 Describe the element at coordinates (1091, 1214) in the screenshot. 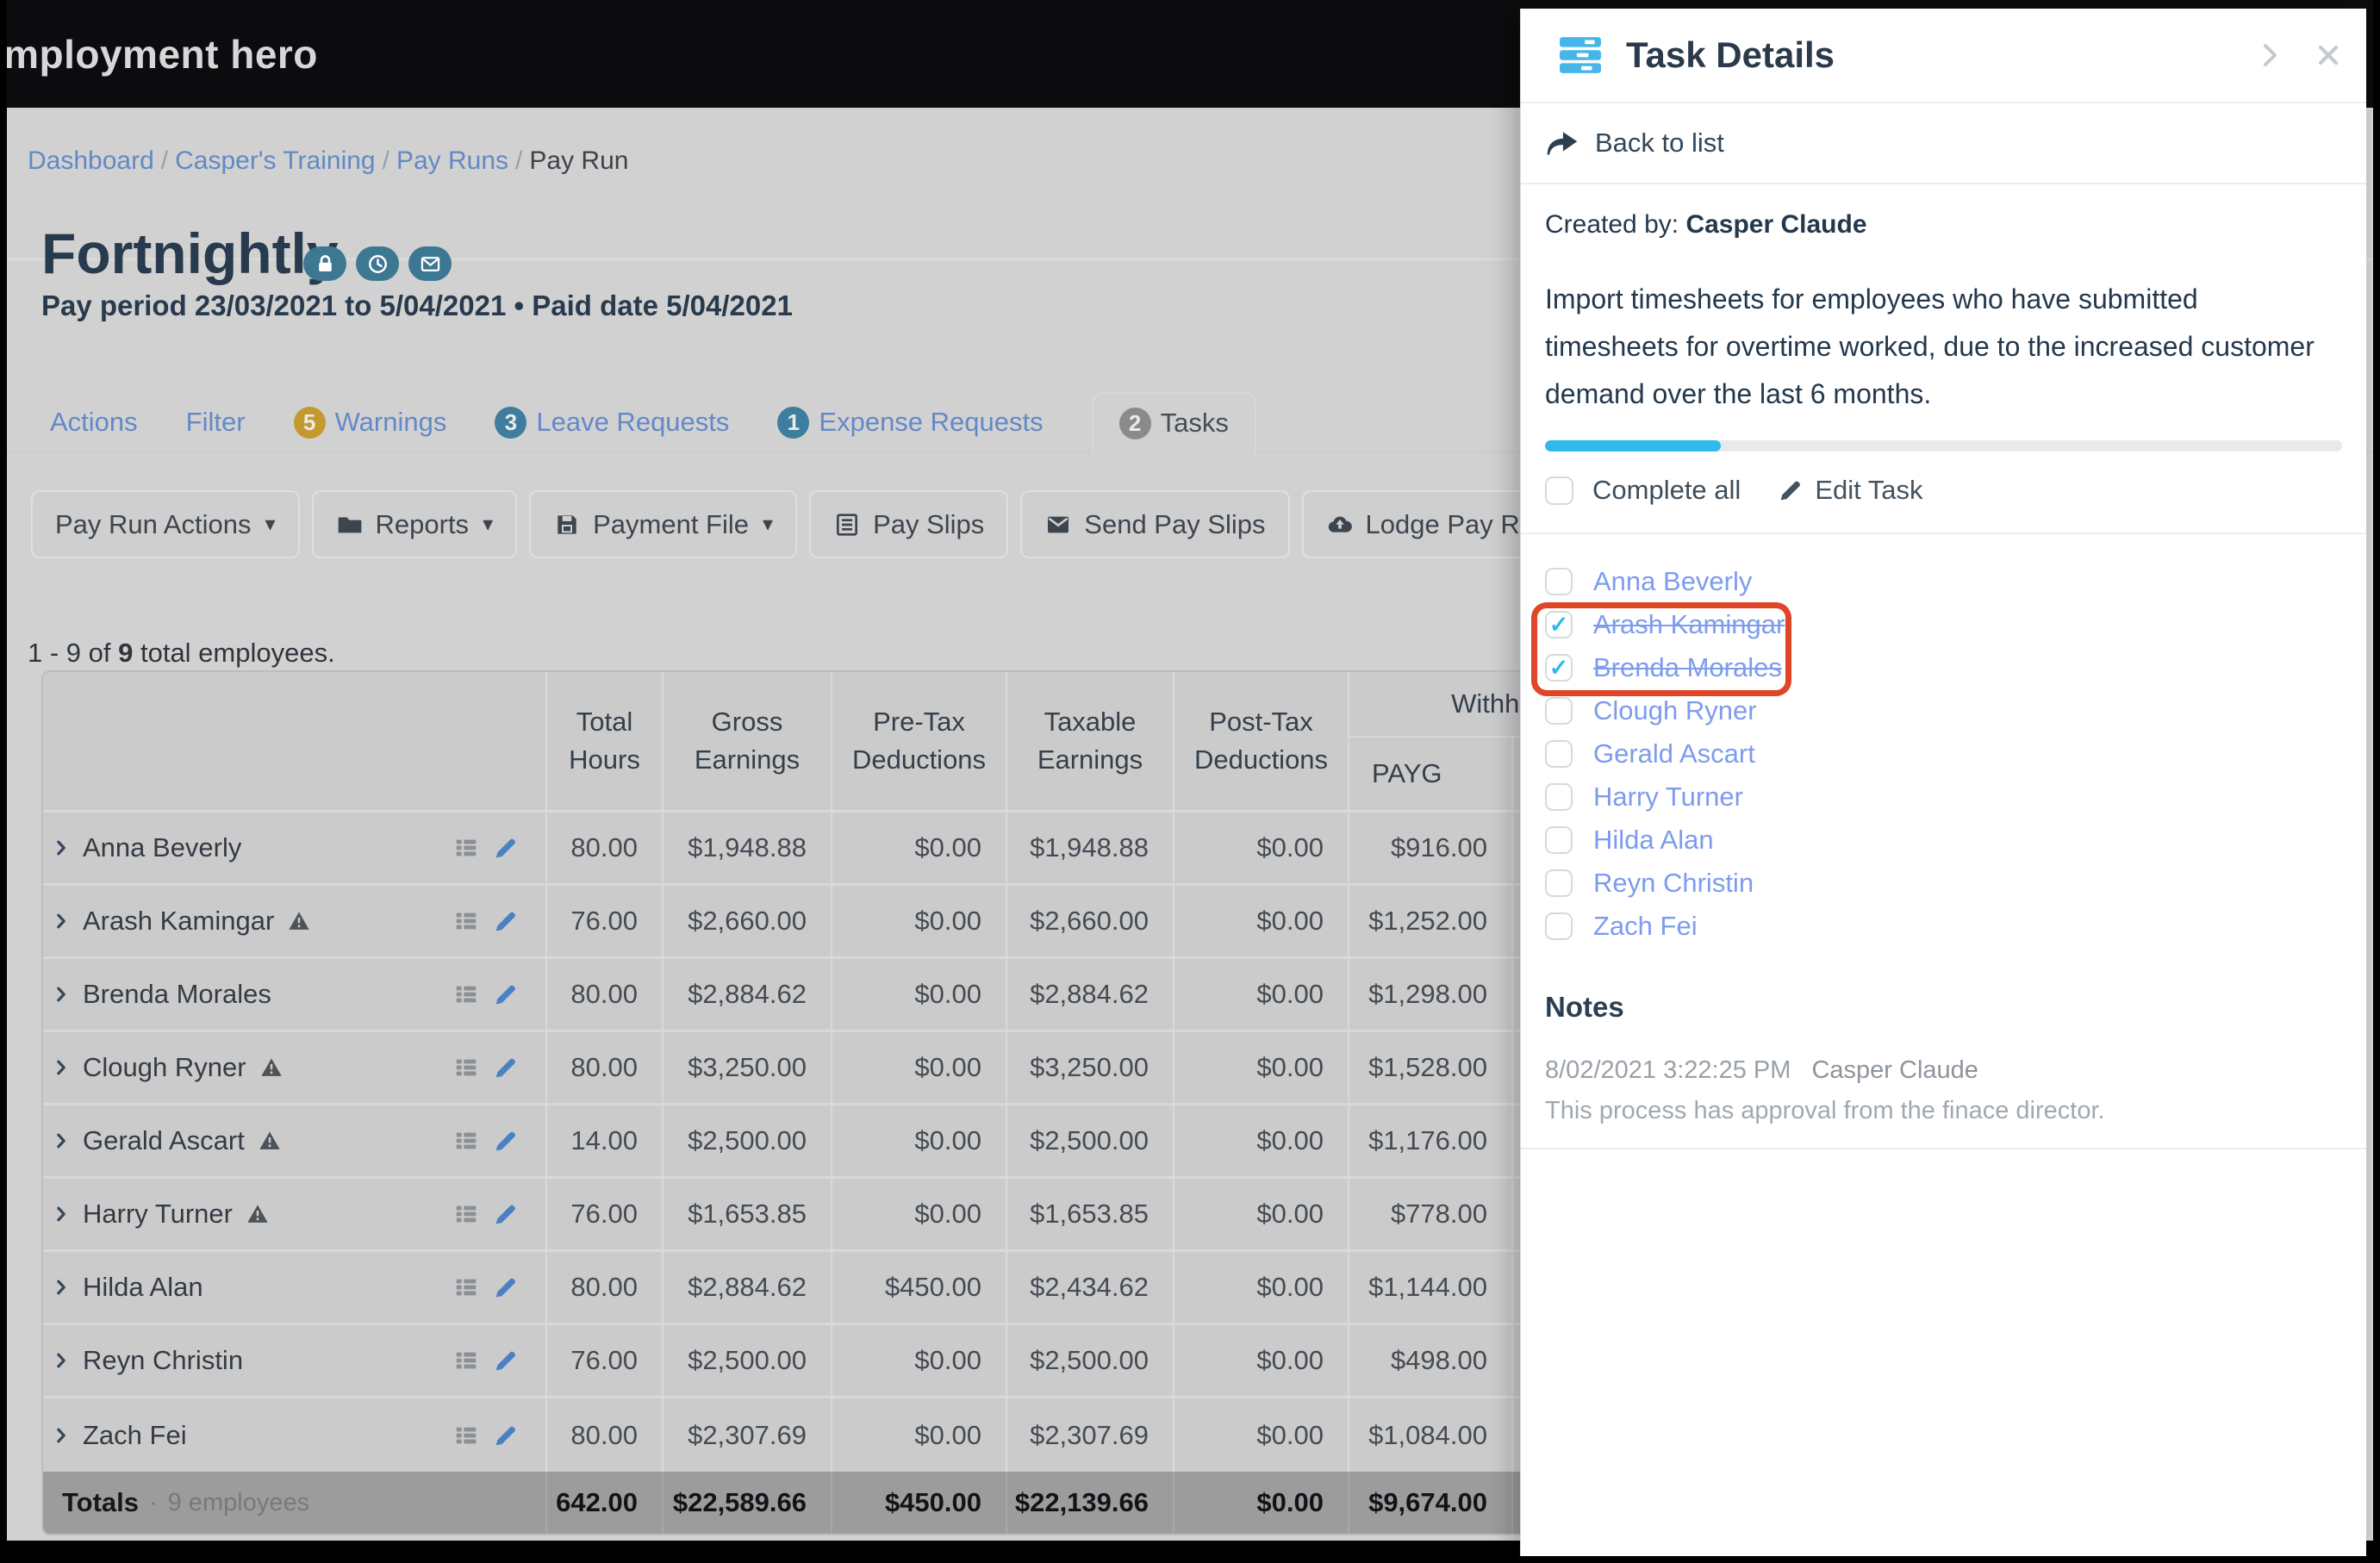

I see `amount-cell: $1,653.85` at that location.